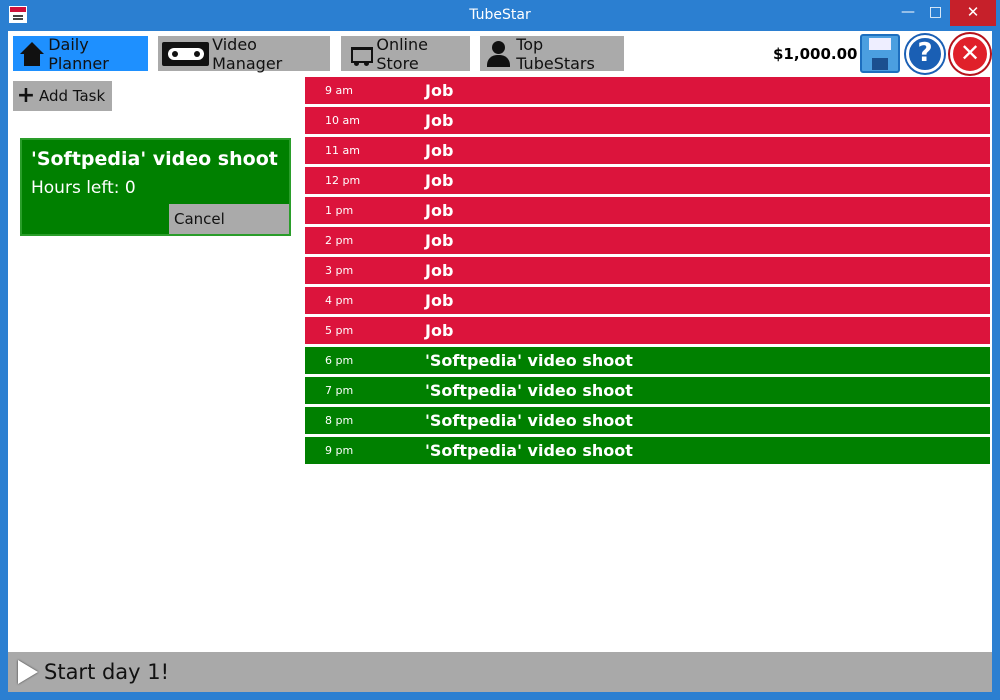 Image resolution: width=1000 pixels, height=700 pixels. What do you see at coordinates (647, 360) in the screenshot?
I see `schedule-slot: 6 pm 'Softpedia' video shoot` at bounding box center [647, 360].